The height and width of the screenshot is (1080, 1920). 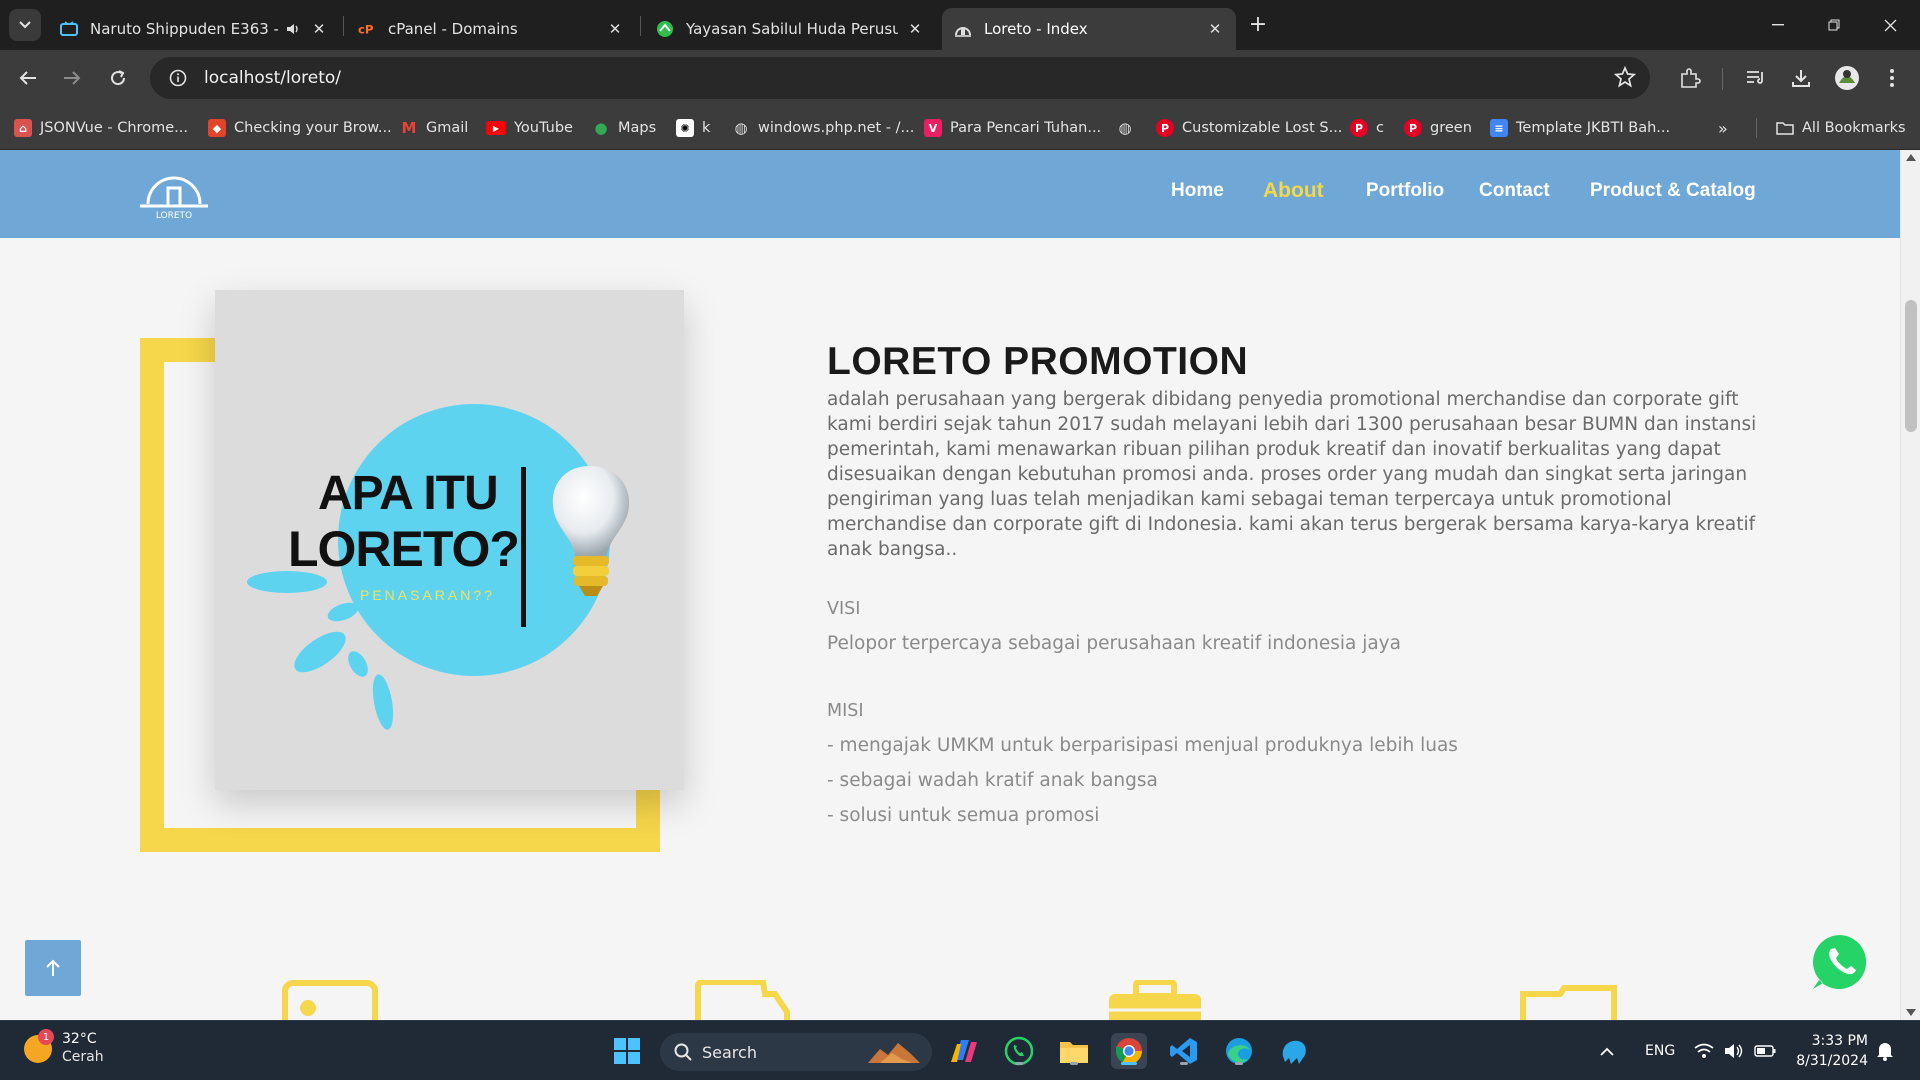 What do you see at coordinates (1735, 1050) in the screenshot?
I see `network-status` at bounding box center [1735, 1050].